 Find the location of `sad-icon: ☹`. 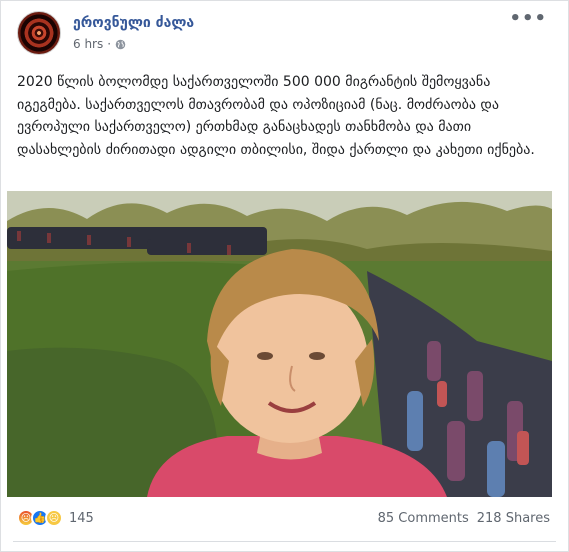

sad-icon: ☹ is located at coordinates (54, 518).